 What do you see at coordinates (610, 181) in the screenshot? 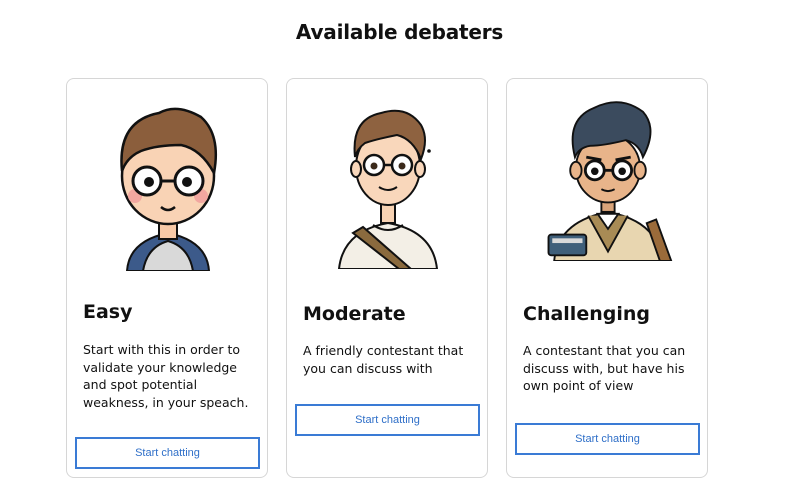
I see `challenging-debater-avatar` at bounding box center [610, 181].